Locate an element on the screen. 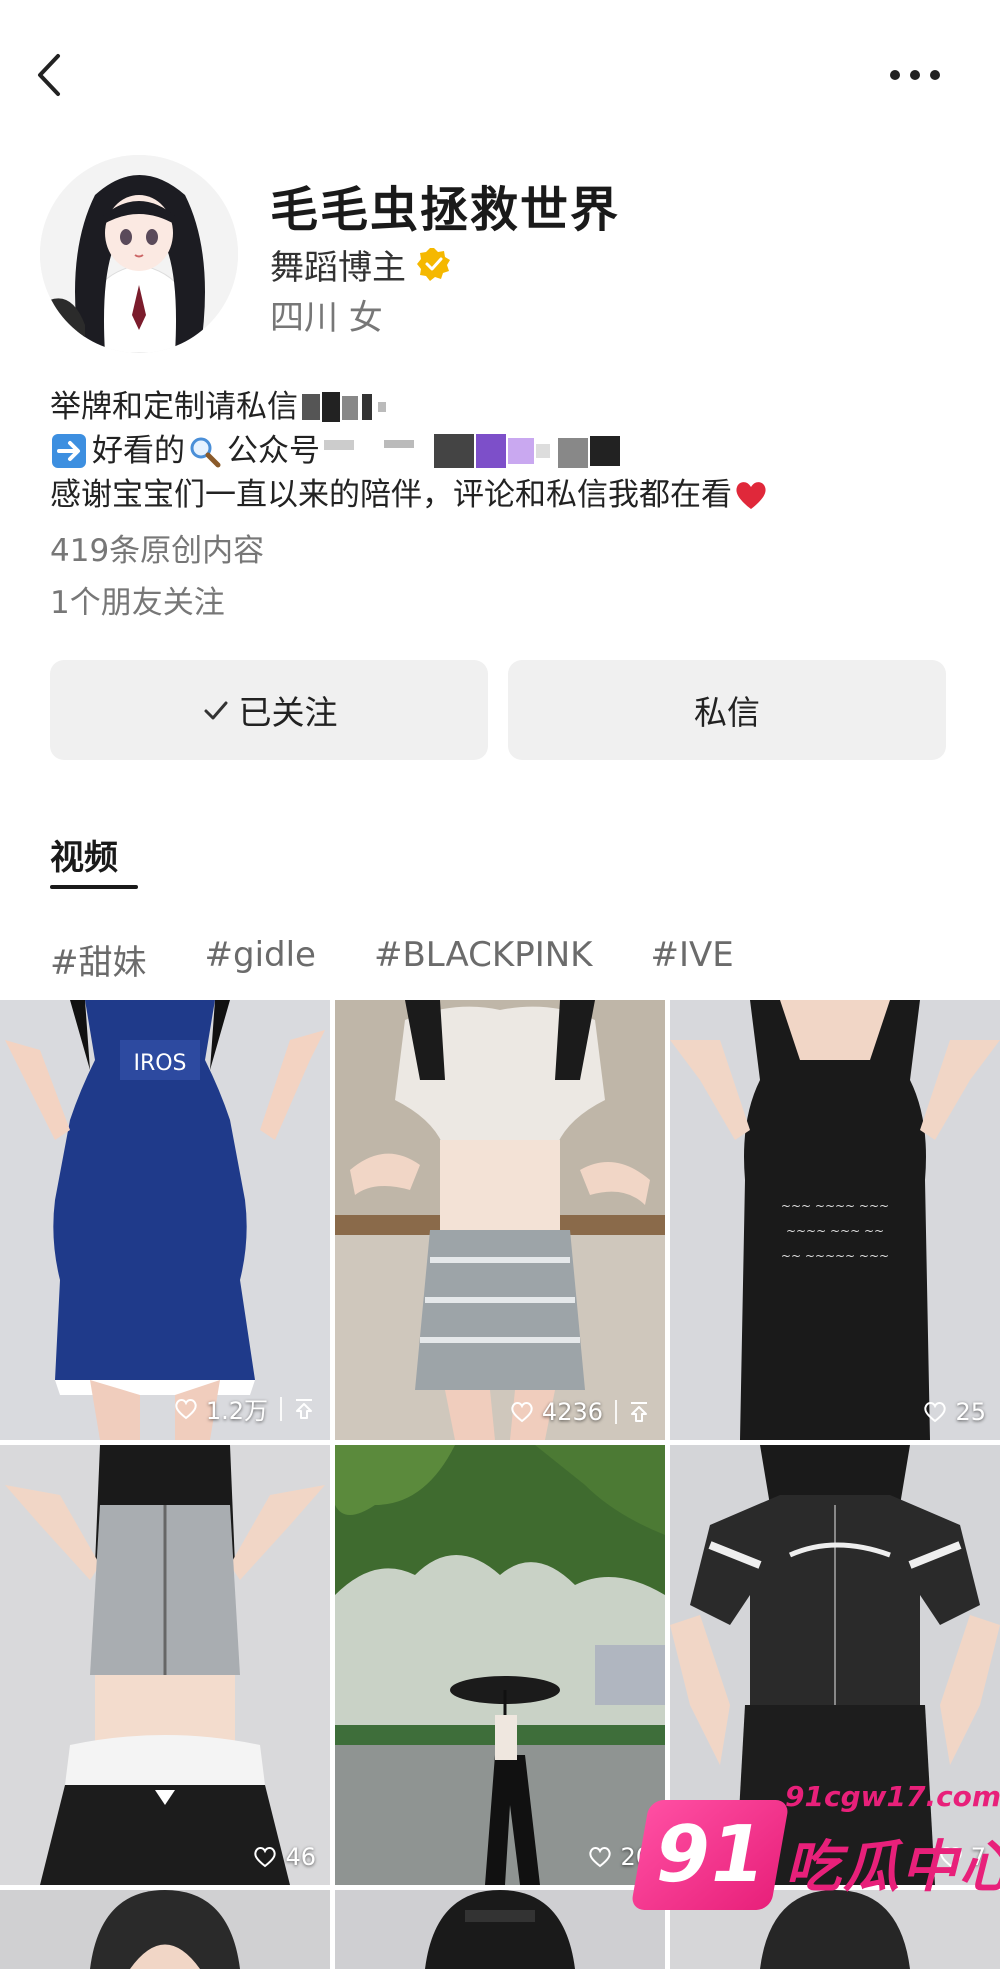  message-button: 私信 is located at coordinates (727, 710).